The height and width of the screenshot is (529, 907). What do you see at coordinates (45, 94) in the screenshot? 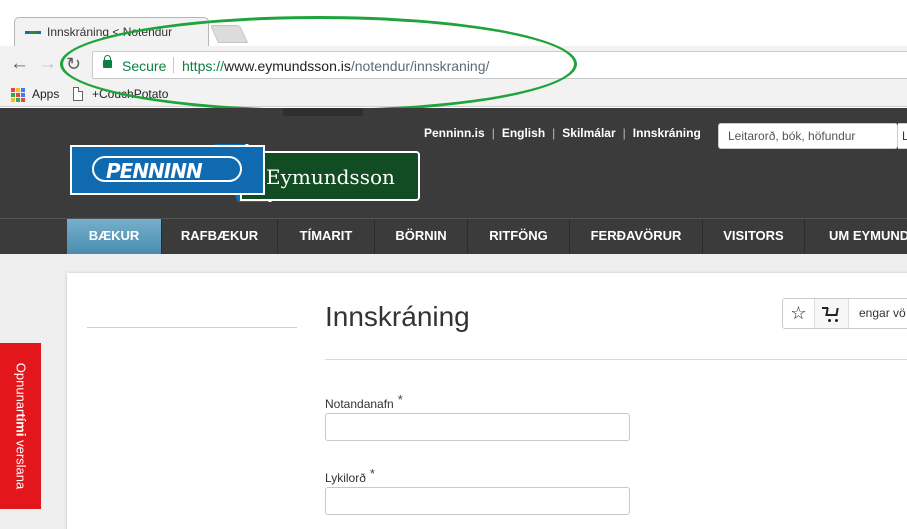
I see `bookmark-apps: Apps` at bounding box center [45, 94].